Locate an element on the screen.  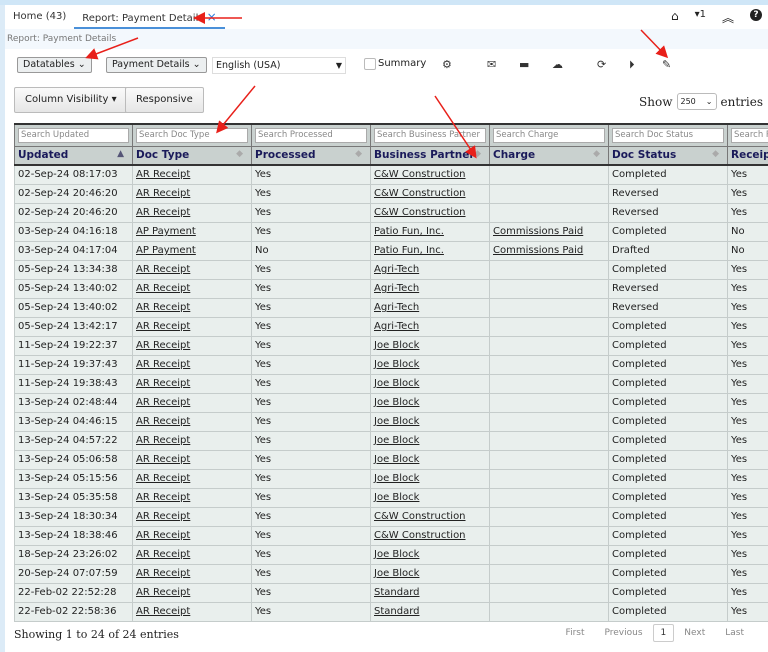
search-receipt-input: Search Receipt is located at coordinates (749, 135).